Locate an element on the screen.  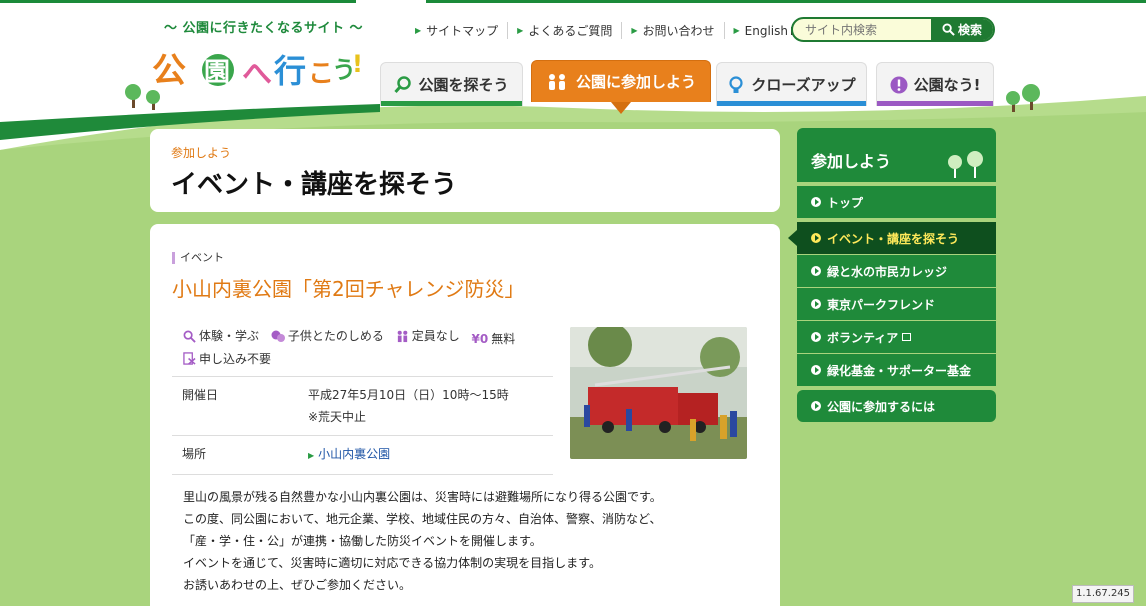
date-note: ※荒天中止 is located at coordinates (337, 417).